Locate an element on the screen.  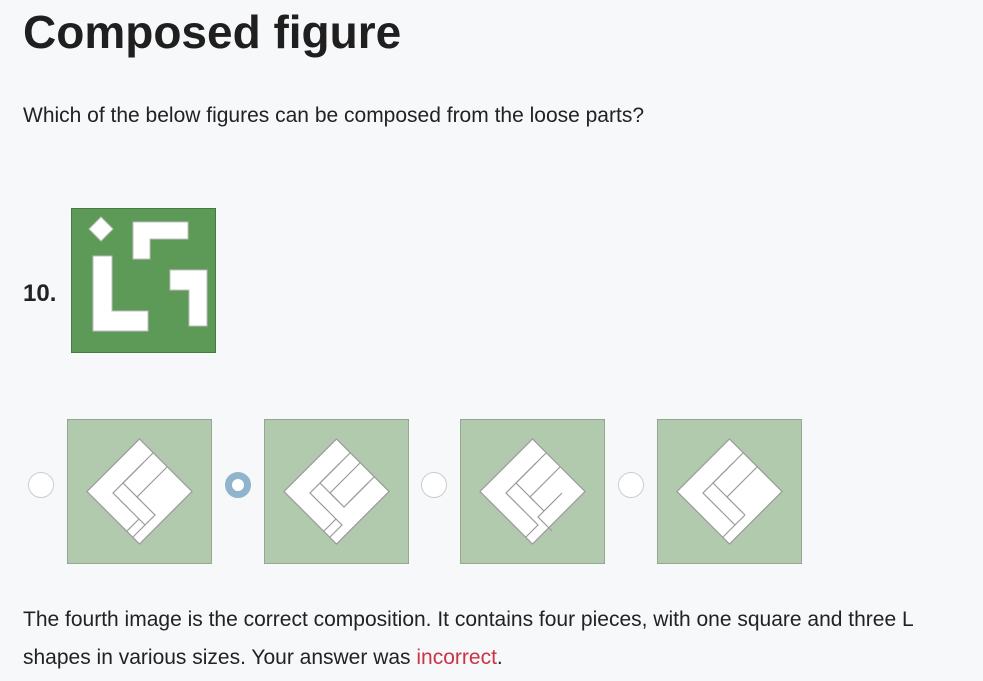
option-2-radio is located at coordinates (238, 485).